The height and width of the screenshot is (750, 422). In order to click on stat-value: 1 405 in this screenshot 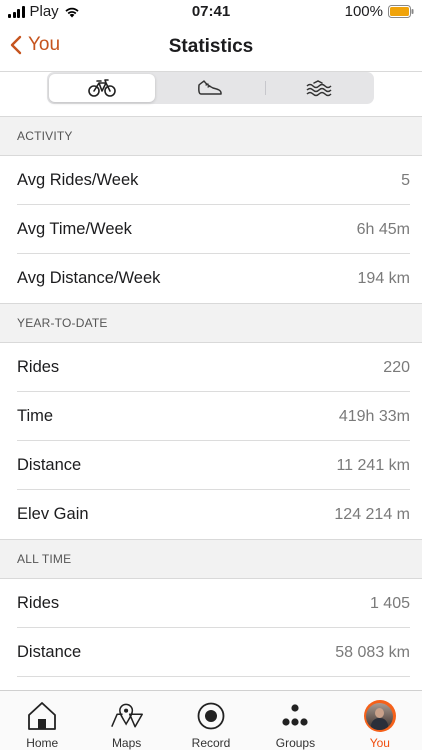, I will do `click(389, 603)`.